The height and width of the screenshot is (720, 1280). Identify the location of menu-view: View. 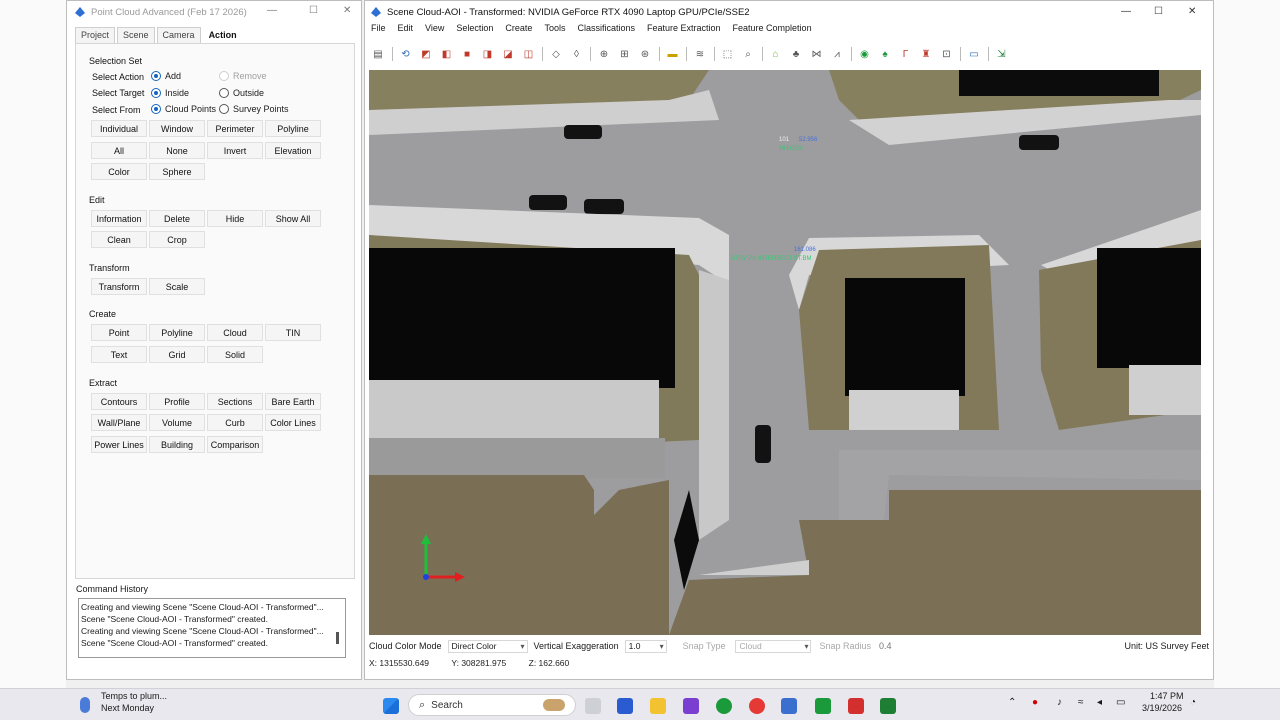
(434, 30).